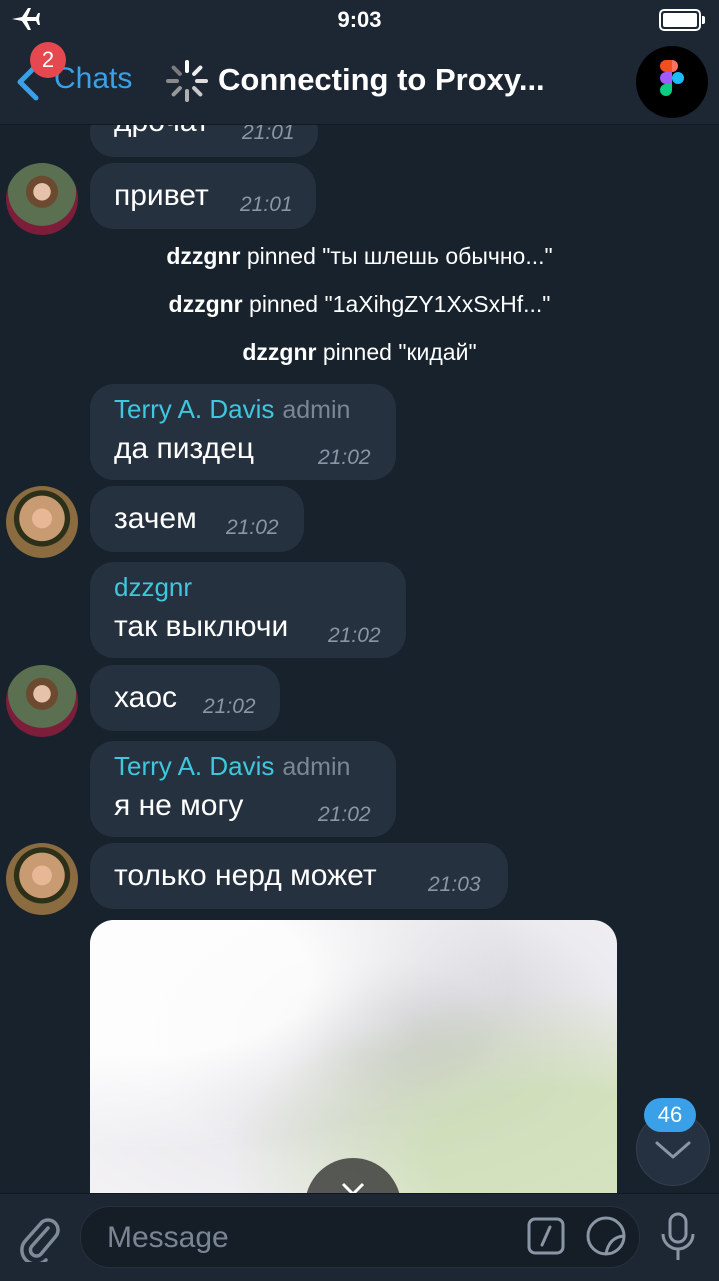 This screenshot has width=719, height=1281. I want to click on message-text: зачем, so click(155, 518).